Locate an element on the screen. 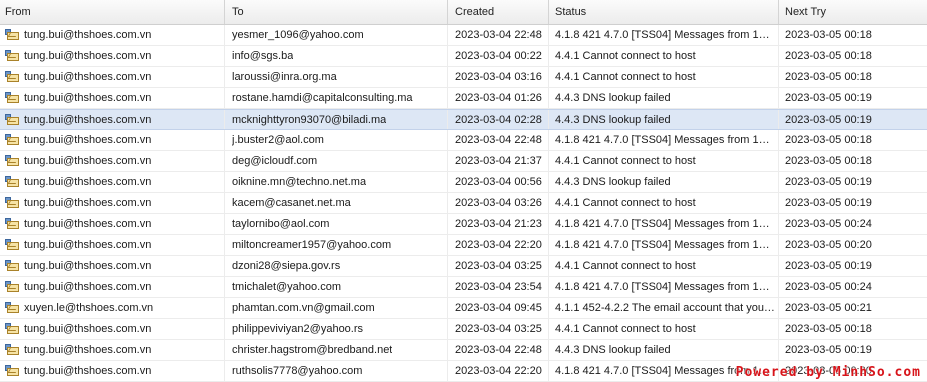 The height and width of the screenshot is (382, 927). cell-to-text: mcknighttyron93070@biladi.ma is located at coordinates (309, 119).